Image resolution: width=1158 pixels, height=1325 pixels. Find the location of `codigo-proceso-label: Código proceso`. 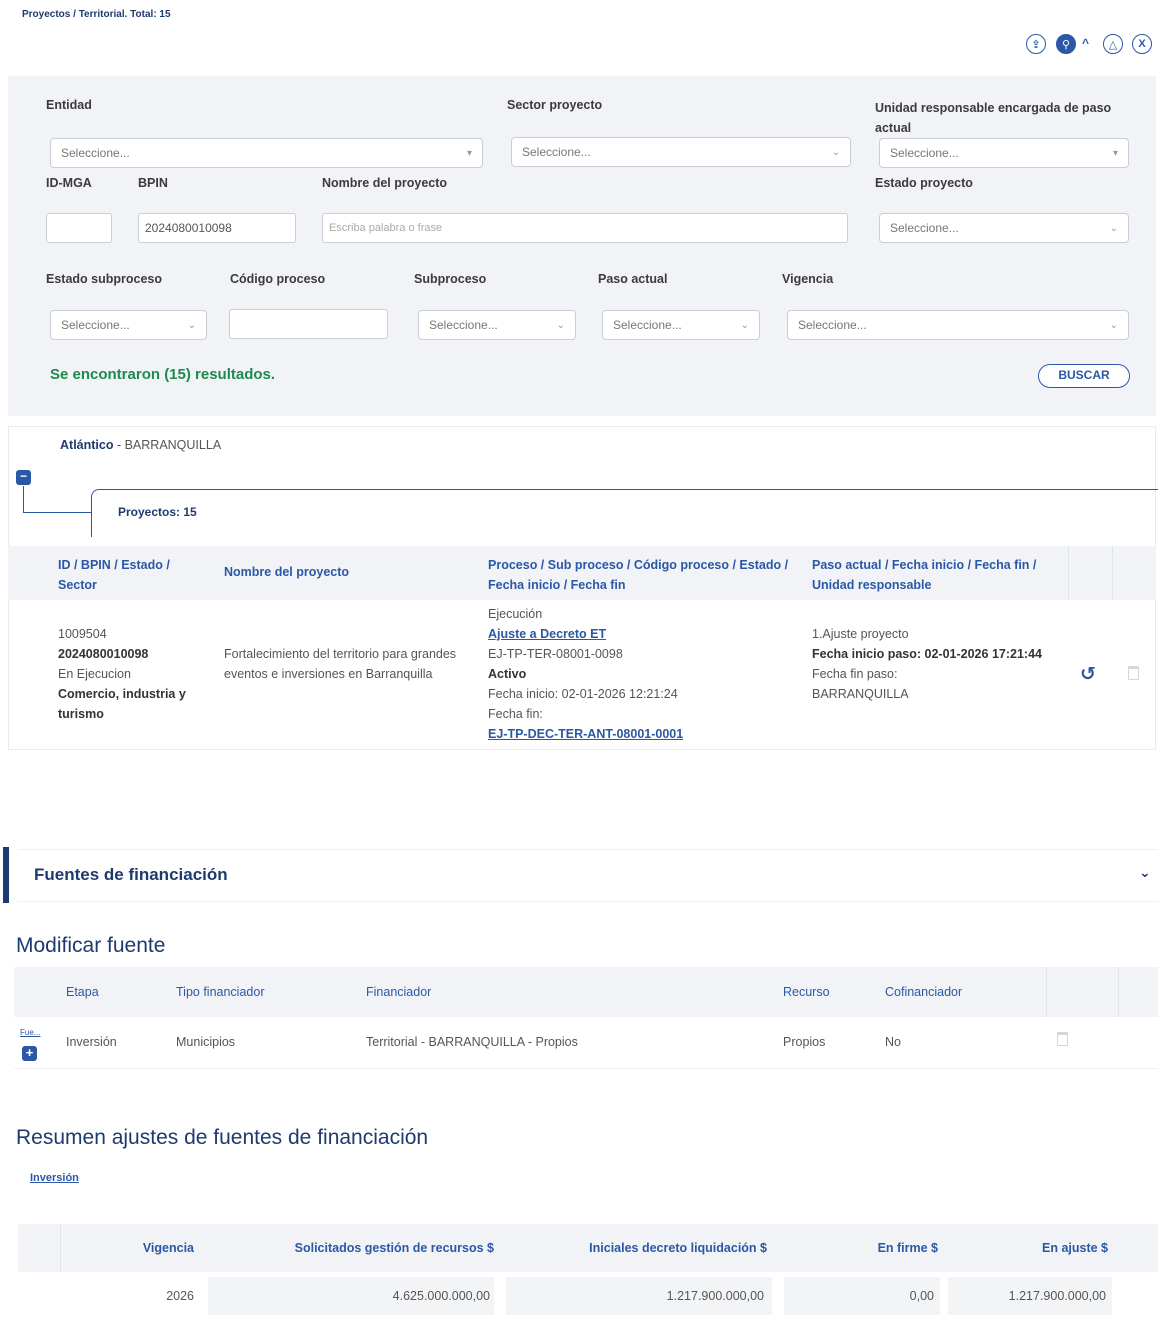

codigo-proceso-label: Código proceso is located at coordinates (278, 279).